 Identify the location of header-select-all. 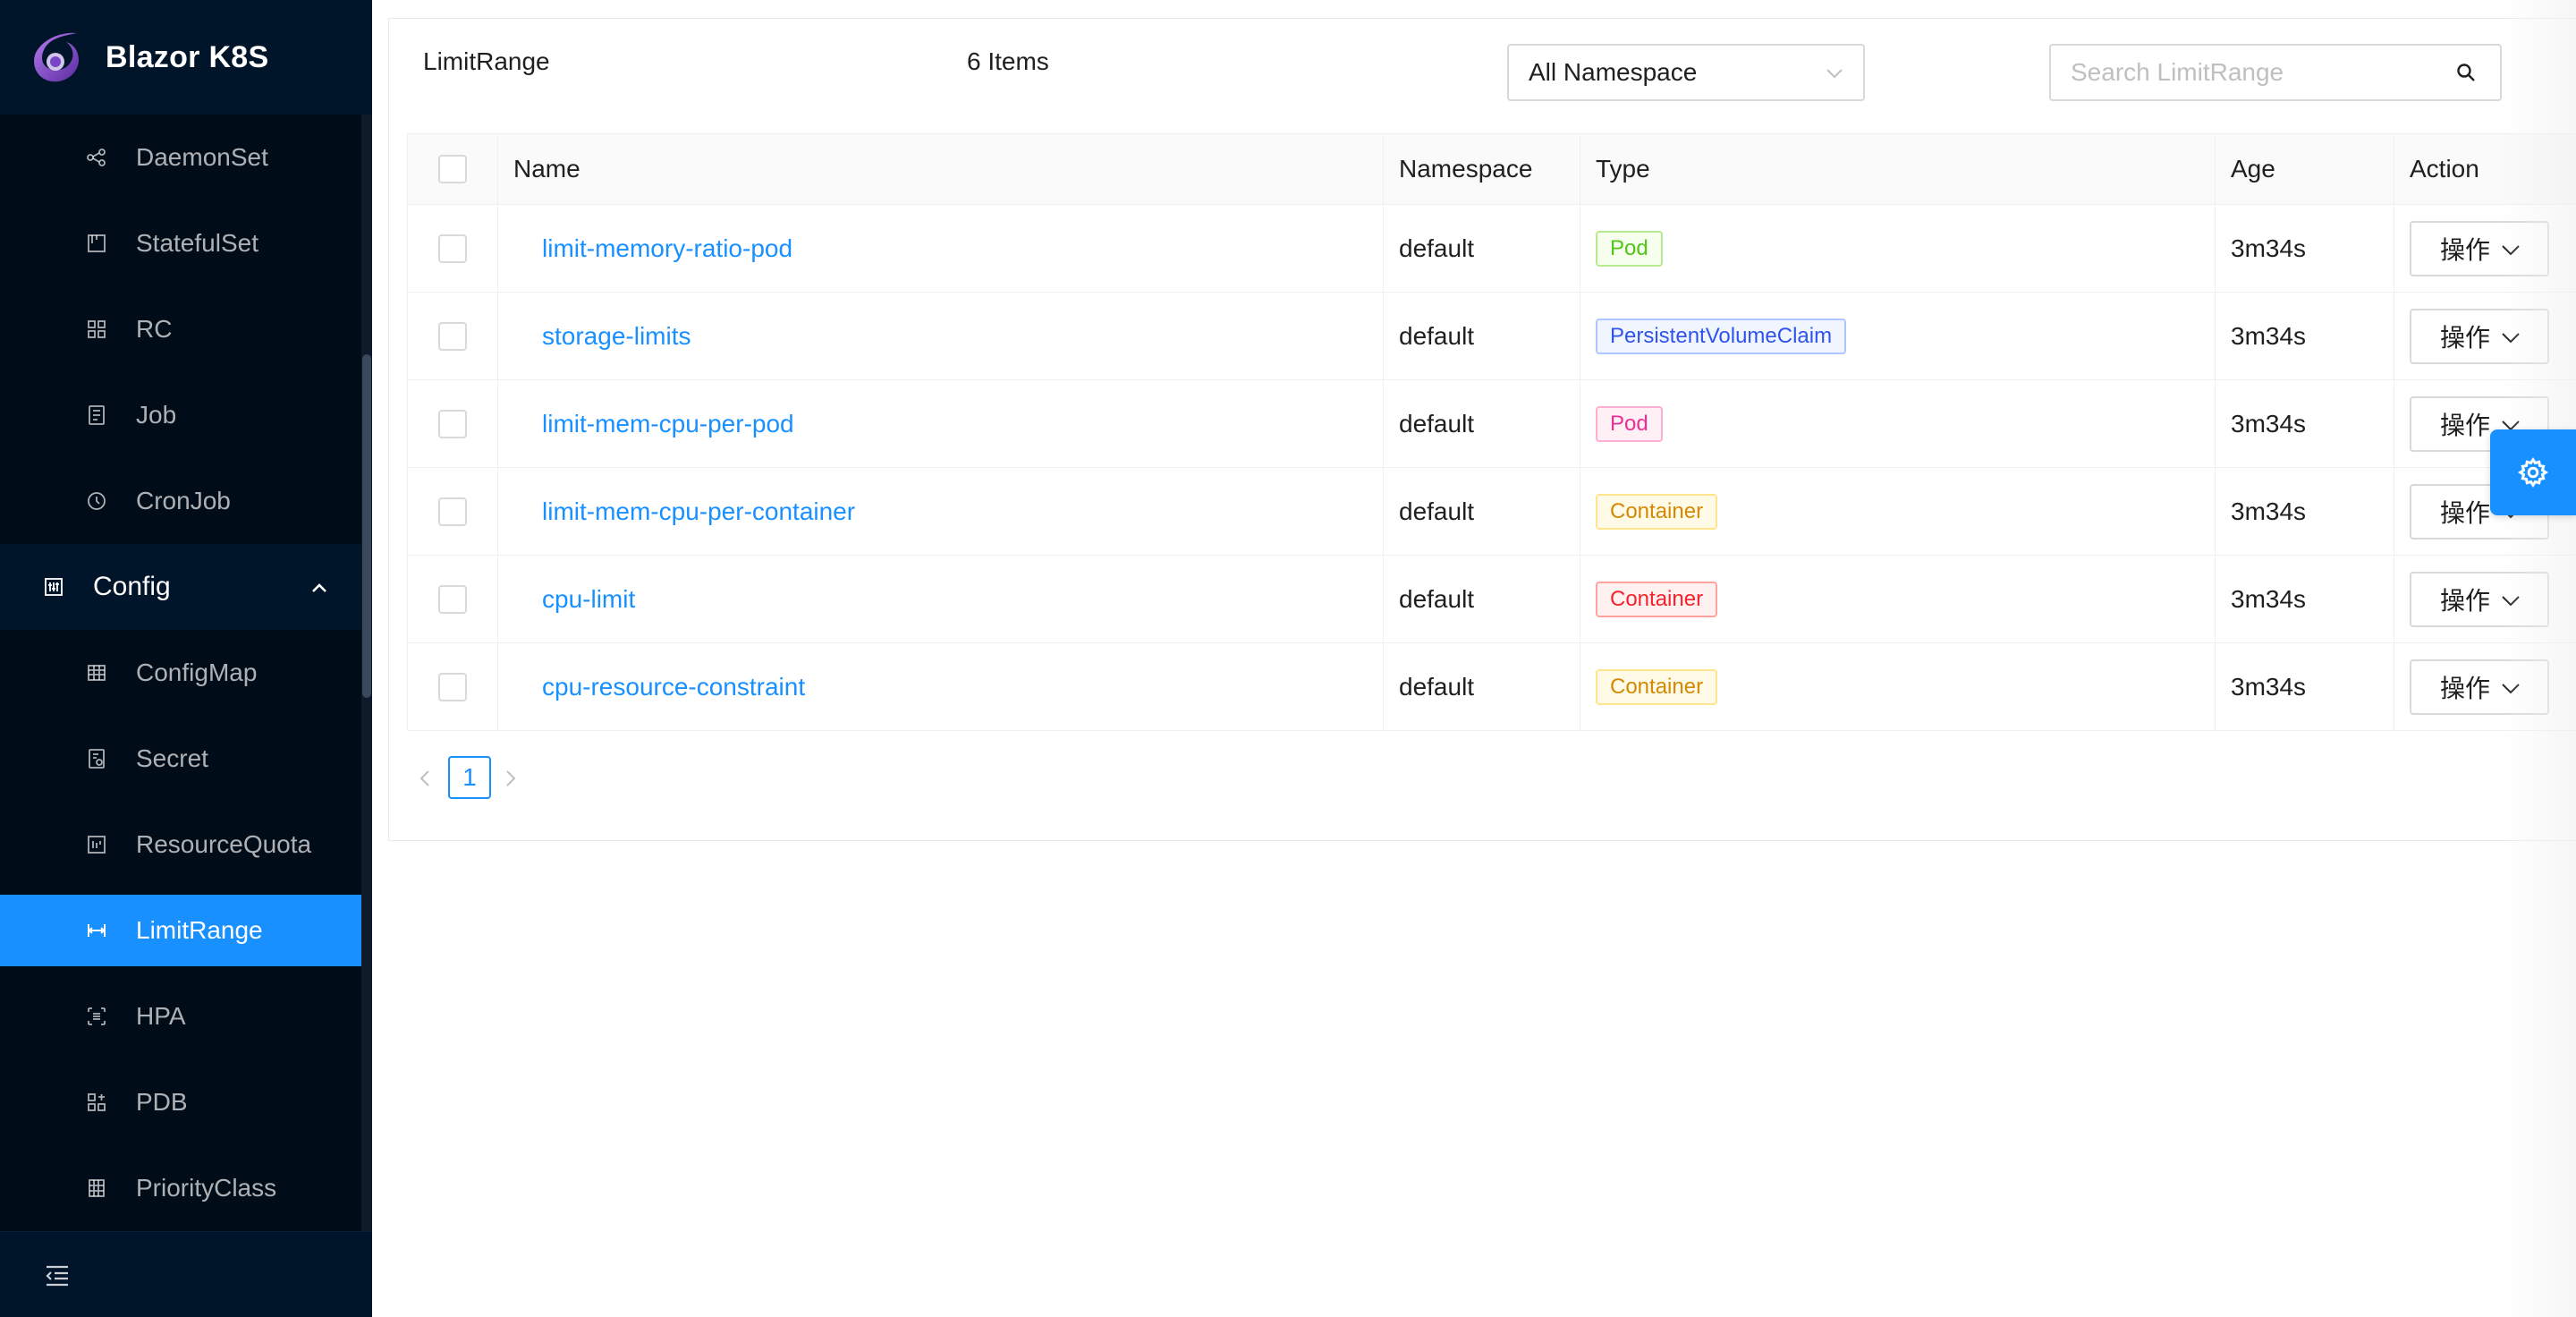
(452, 169).